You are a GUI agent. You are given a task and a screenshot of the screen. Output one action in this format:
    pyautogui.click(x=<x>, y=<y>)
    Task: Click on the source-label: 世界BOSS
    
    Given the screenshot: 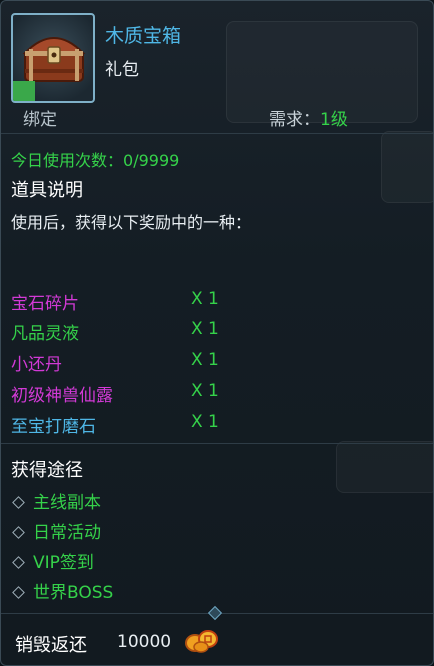 What is the action you would take?
    pyautogui.click(x=73, y=593)
    